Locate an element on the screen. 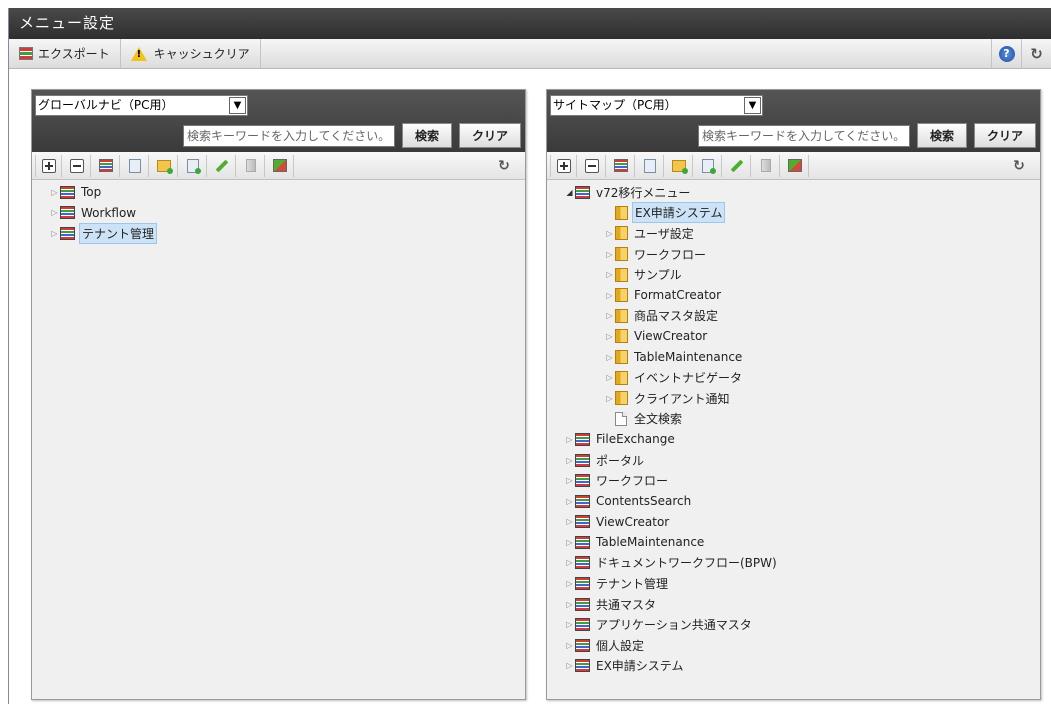 The width and height of the screenshot is (1051, 704). tree-node: ▷ 個人設定 is located at coordinates (802, 645).